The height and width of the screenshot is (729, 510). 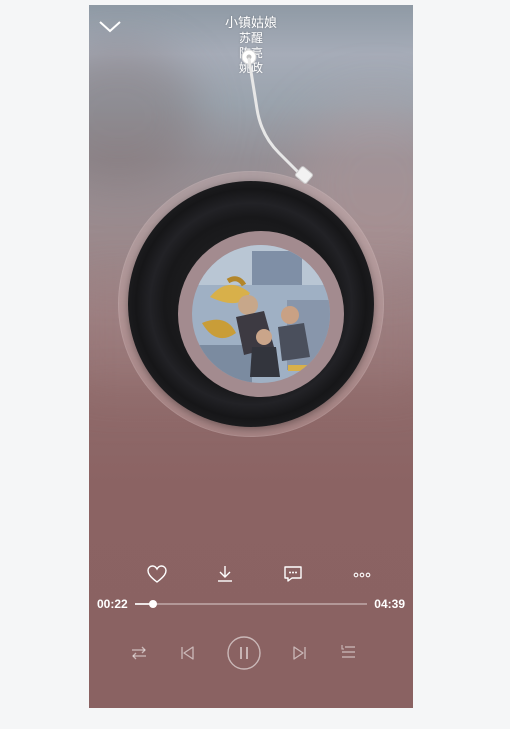 What do you see at coordinates (187, 653) in the screenshot?
I see `previous-icon` at bounding box center [187, 653].